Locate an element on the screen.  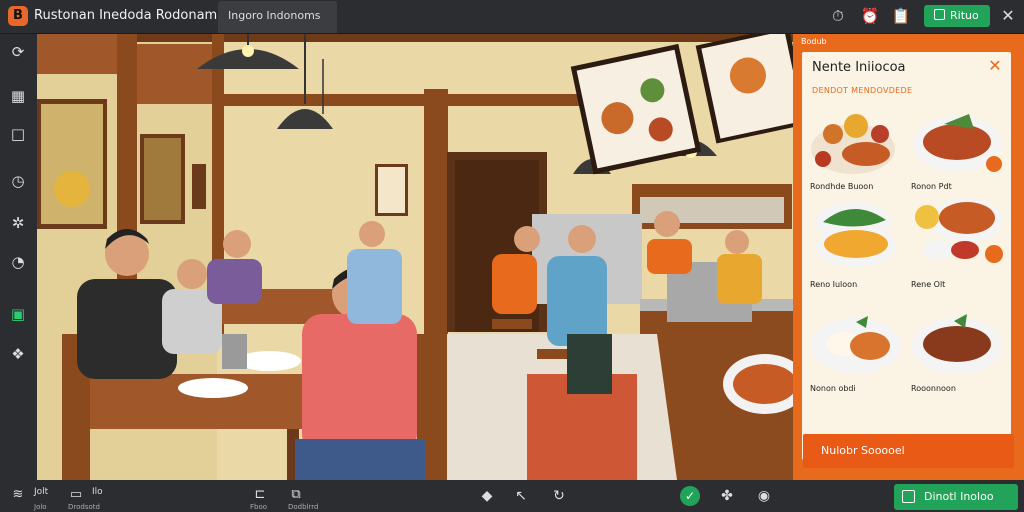
tab-icon is located at coordinates (939, 14).